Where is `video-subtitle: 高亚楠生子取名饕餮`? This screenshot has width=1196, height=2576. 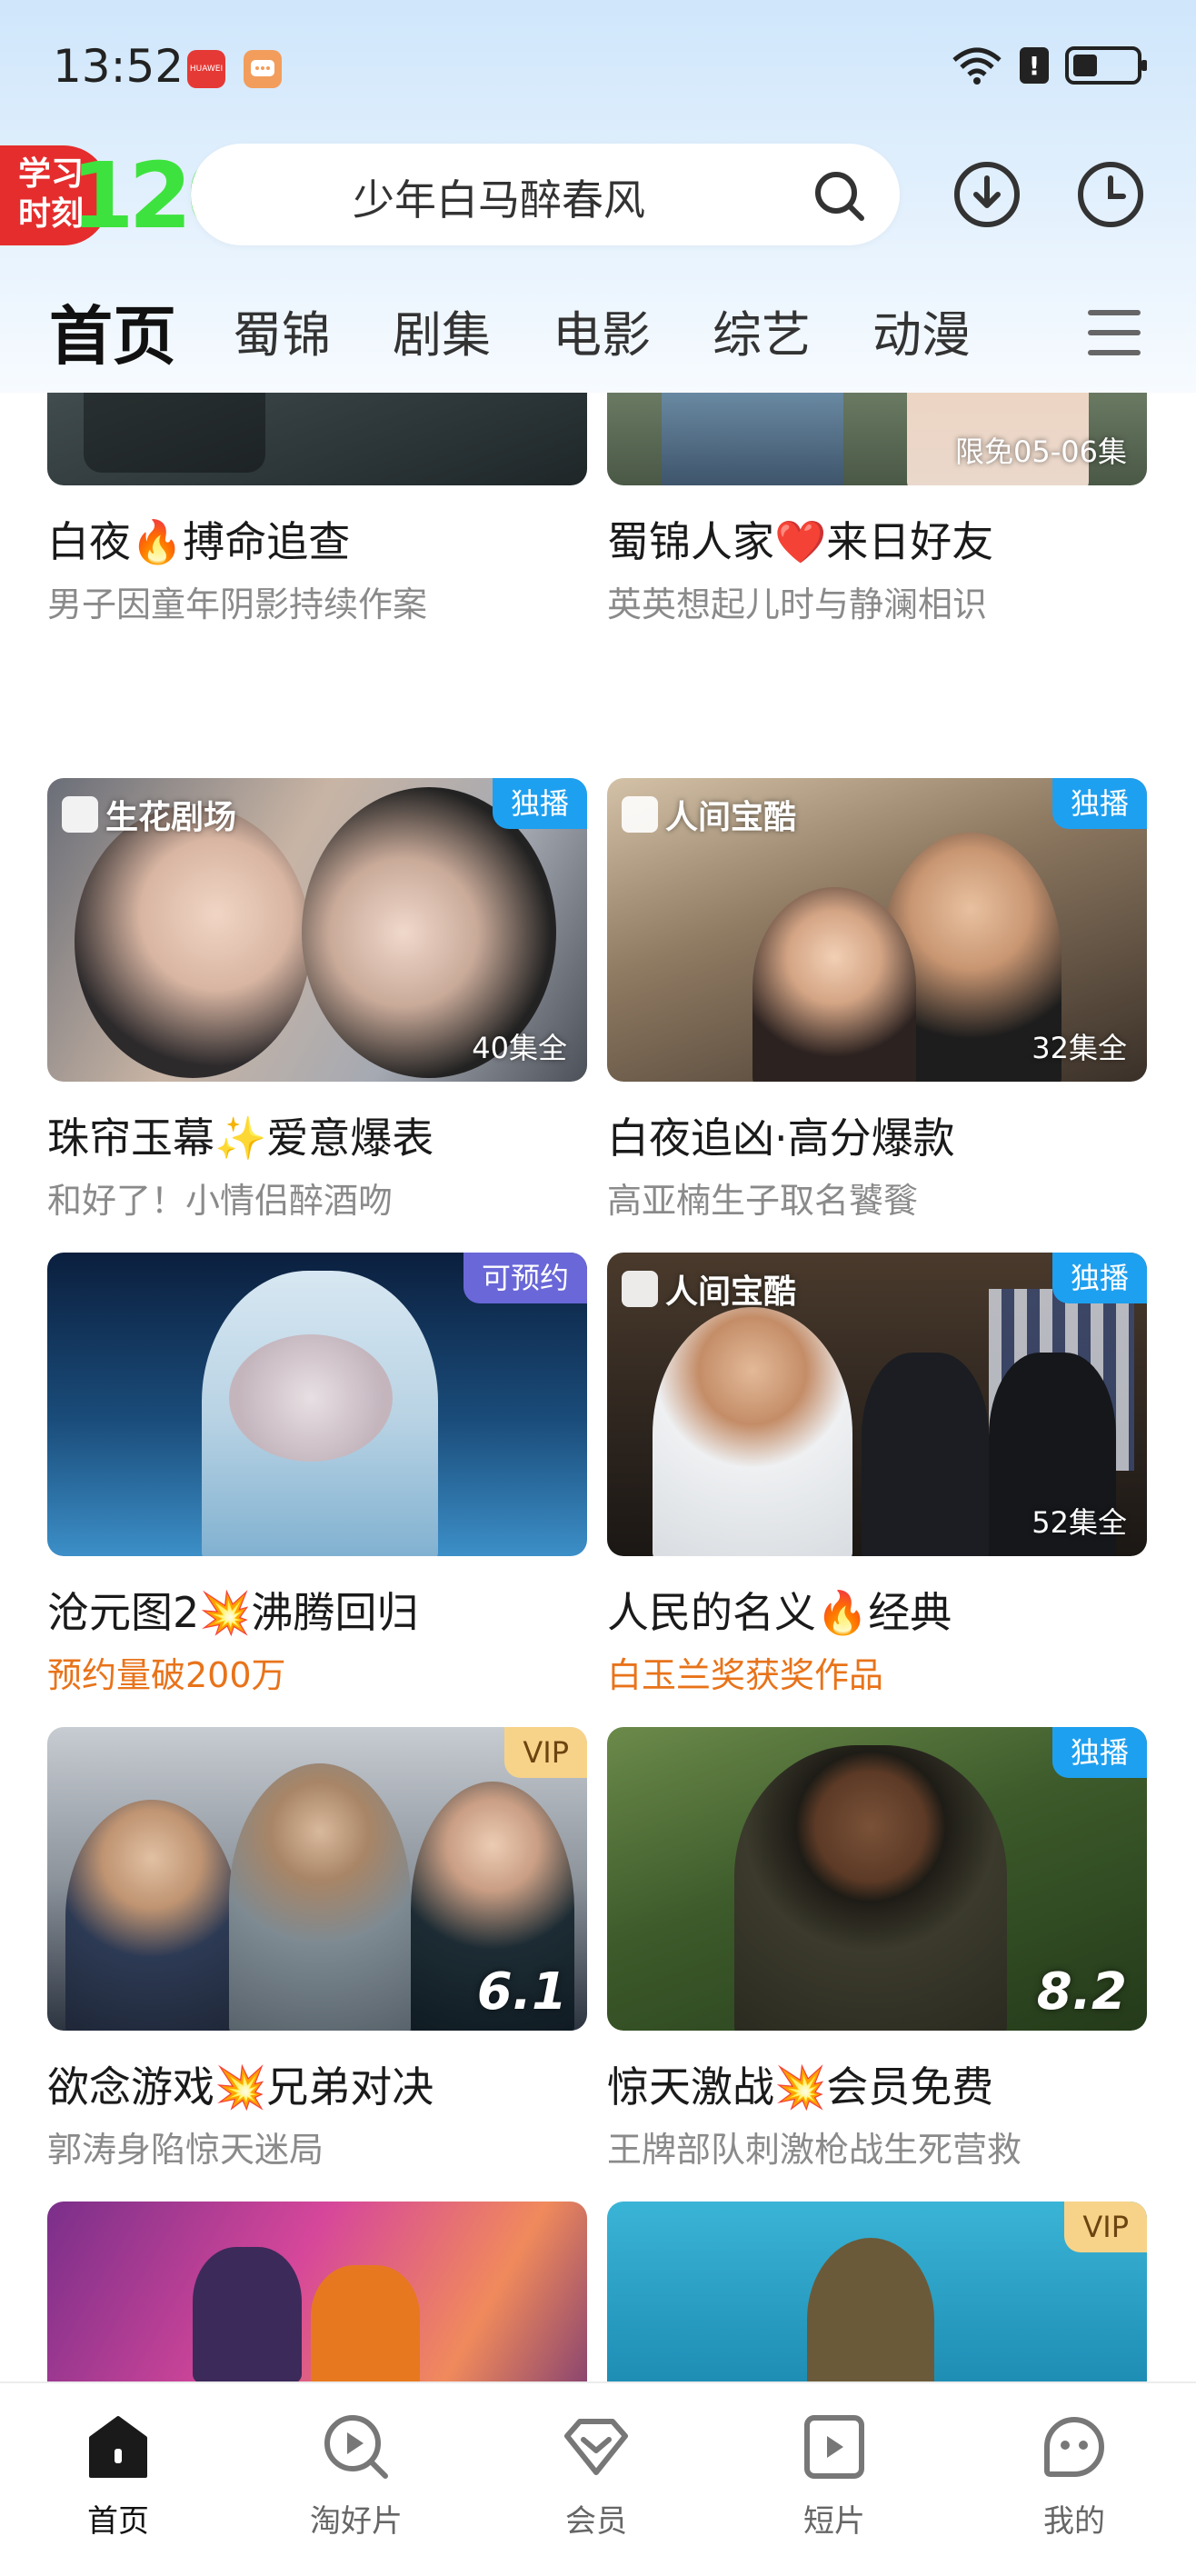
video-subtitle: 高亚楠生子取名饕餮 is located at coordinates (763, 1201).